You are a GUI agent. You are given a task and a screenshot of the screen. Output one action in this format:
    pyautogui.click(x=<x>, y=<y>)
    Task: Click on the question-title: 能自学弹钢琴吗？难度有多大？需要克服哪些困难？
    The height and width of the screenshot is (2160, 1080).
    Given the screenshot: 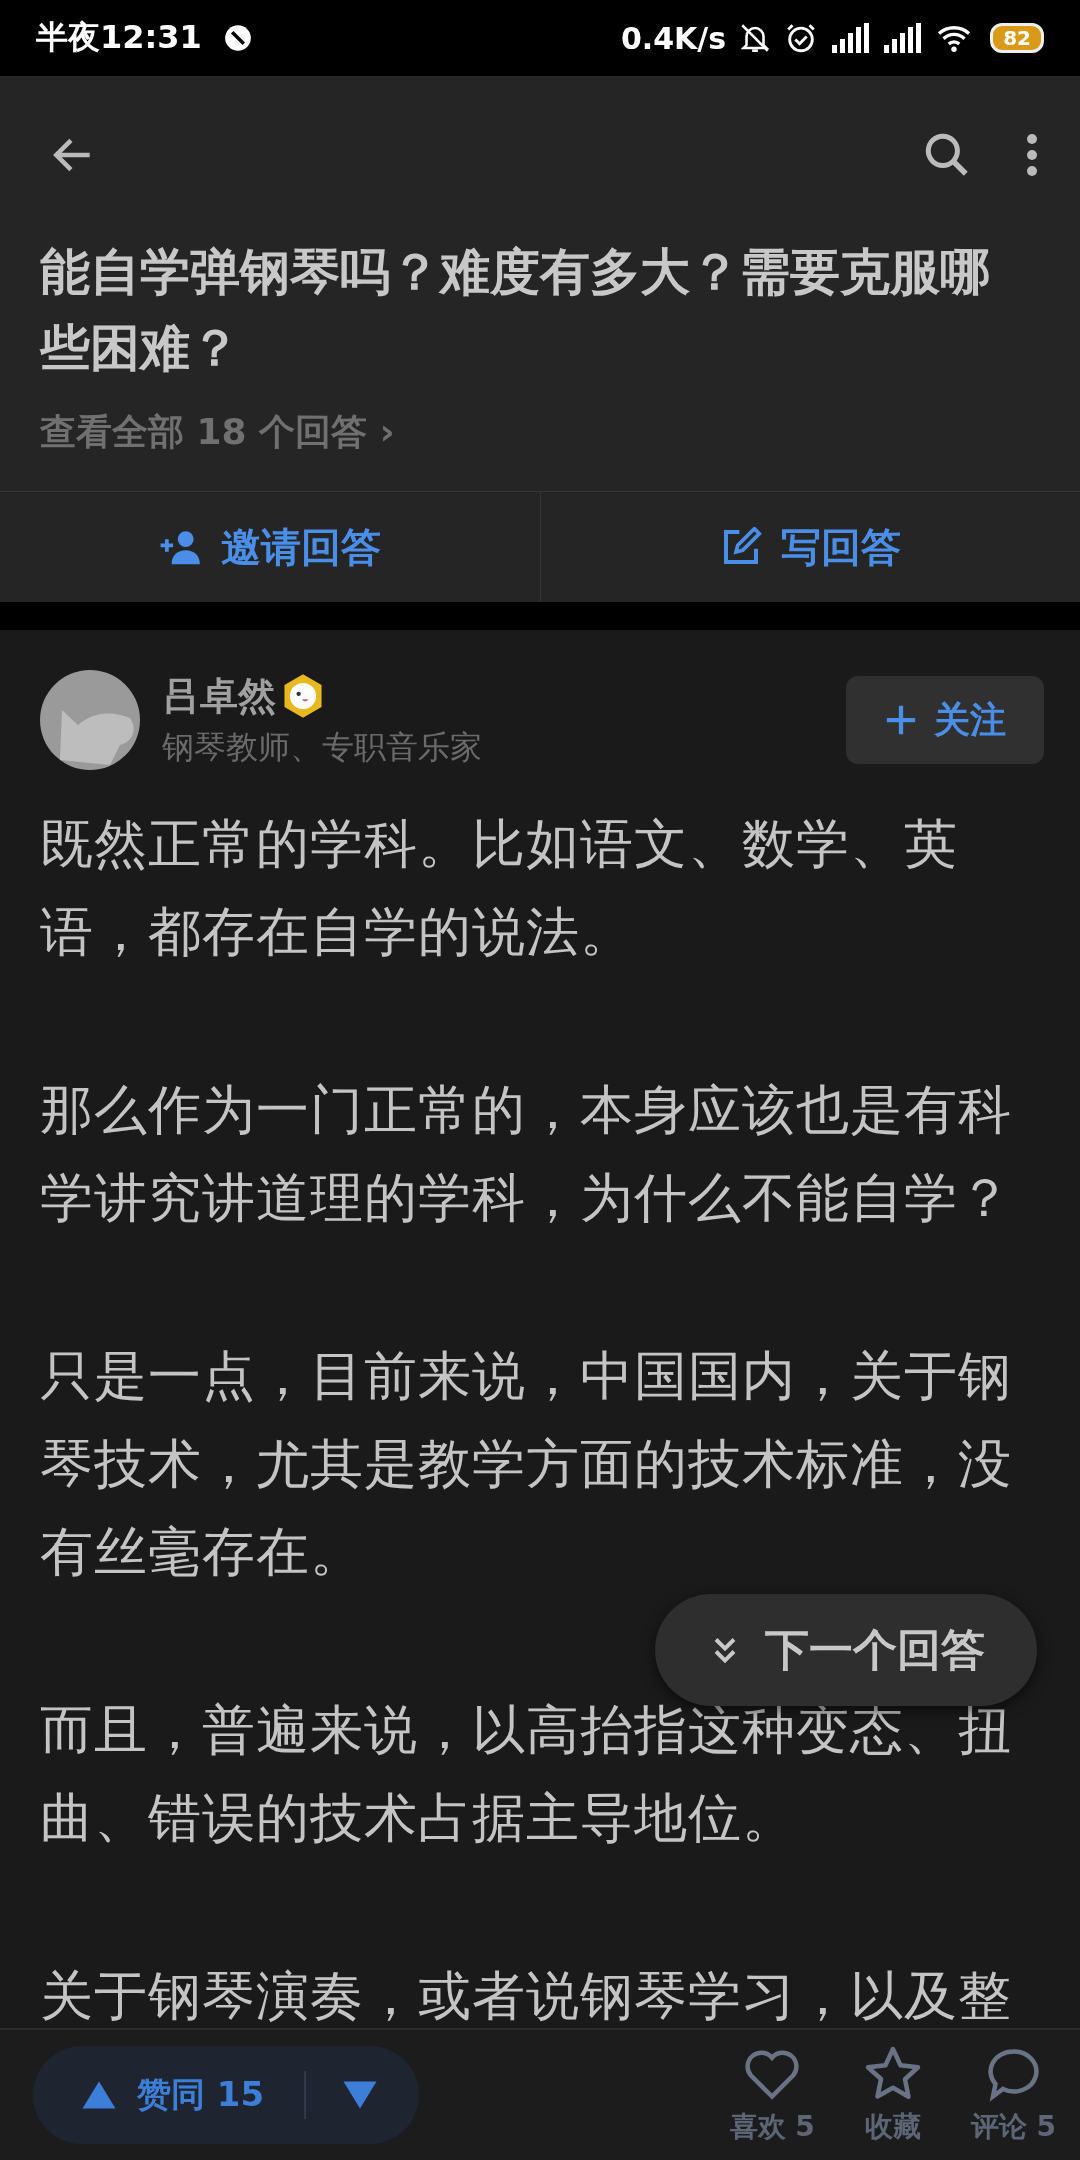 What is the action you would take?
    pyautogui.click(x=514, y=310)
    